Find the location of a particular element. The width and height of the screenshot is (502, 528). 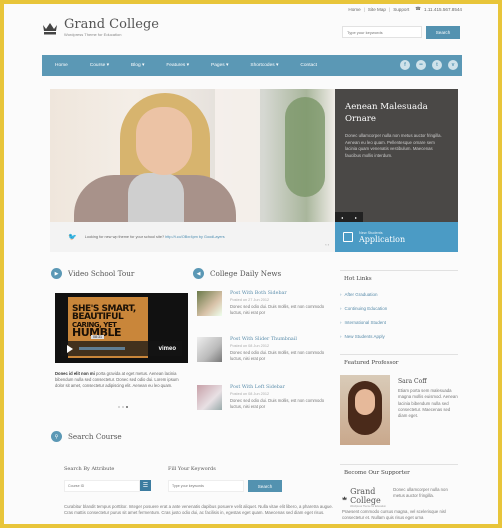

hot-link-label: Continuing Education is located at coordinates (366, 308).